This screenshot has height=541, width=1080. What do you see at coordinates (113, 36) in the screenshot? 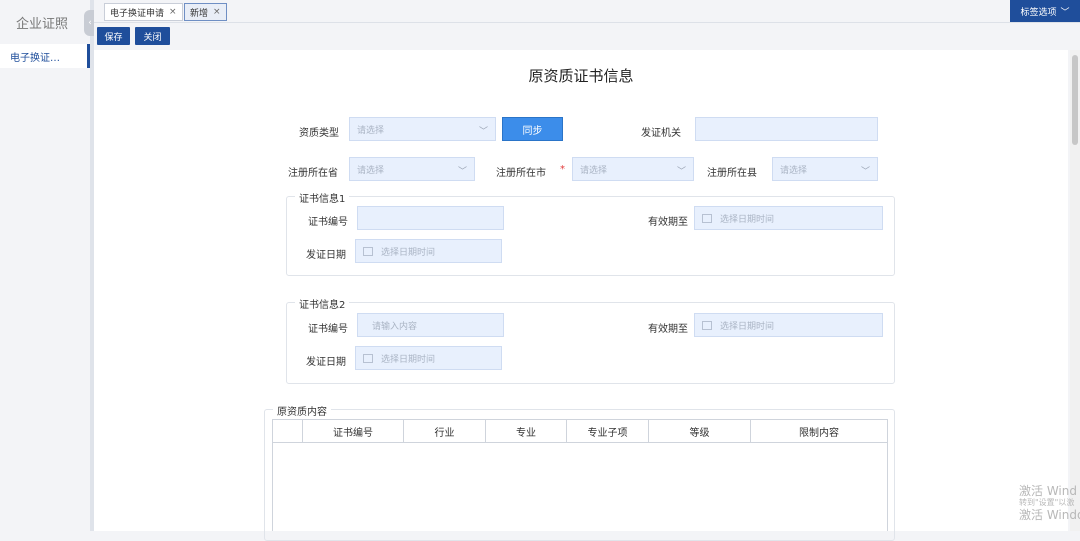
I see `save-button: 保存` at bounding box center [113, 36].